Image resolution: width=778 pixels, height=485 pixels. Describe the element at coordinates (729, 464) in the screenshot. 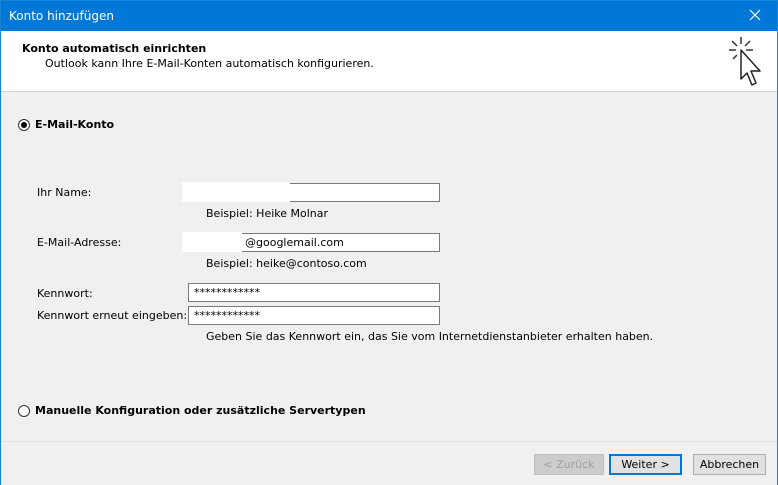

I see `cancel-button: Abbrechen` at that location.